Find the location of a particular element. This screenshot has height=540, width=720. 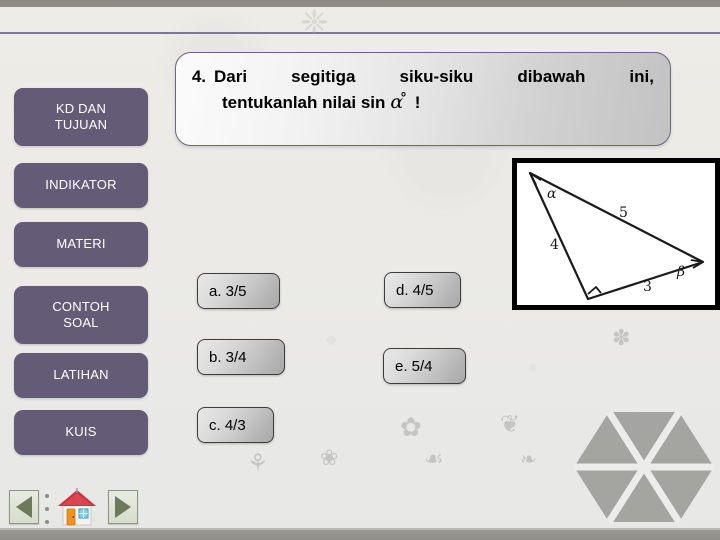

question-number: 4. is located at coordinates (198, 76).